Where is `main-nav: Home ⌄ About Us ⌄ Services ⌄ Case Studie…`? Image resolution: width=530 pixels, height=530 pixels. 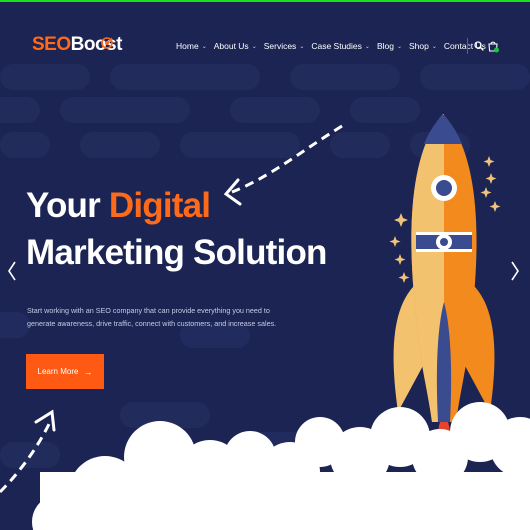 main-nav: Home ⌄ About Us ⌄ Services ⌄ Case Studie… is located at coordinates (331, 46).